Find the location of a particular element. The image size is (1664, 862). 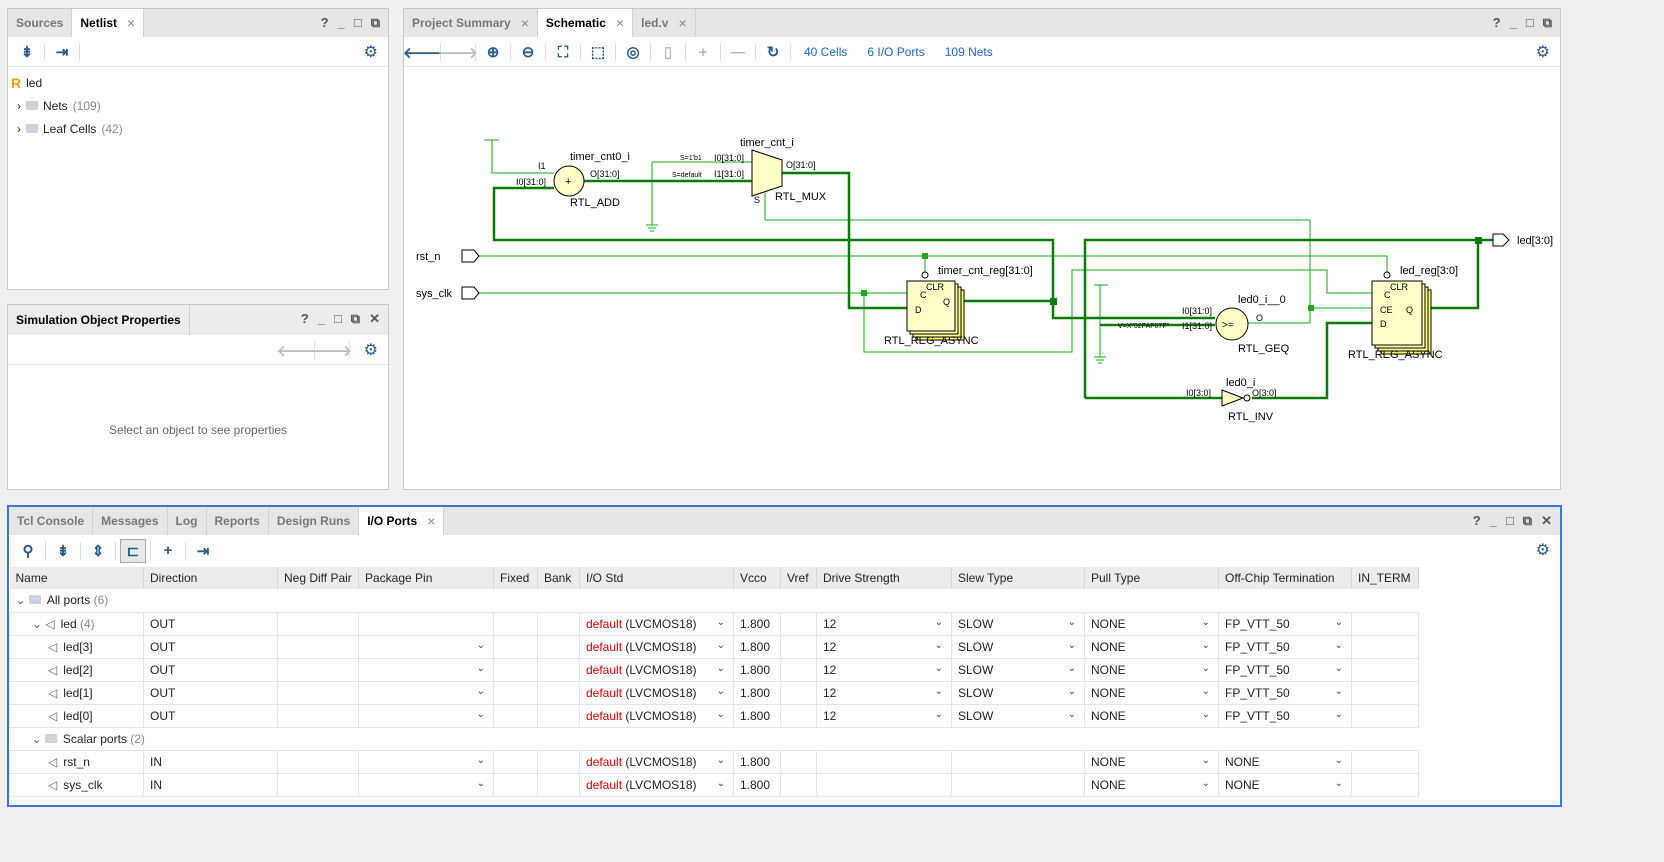

column-header: Drive Strength is located at coordinates (884, 578).